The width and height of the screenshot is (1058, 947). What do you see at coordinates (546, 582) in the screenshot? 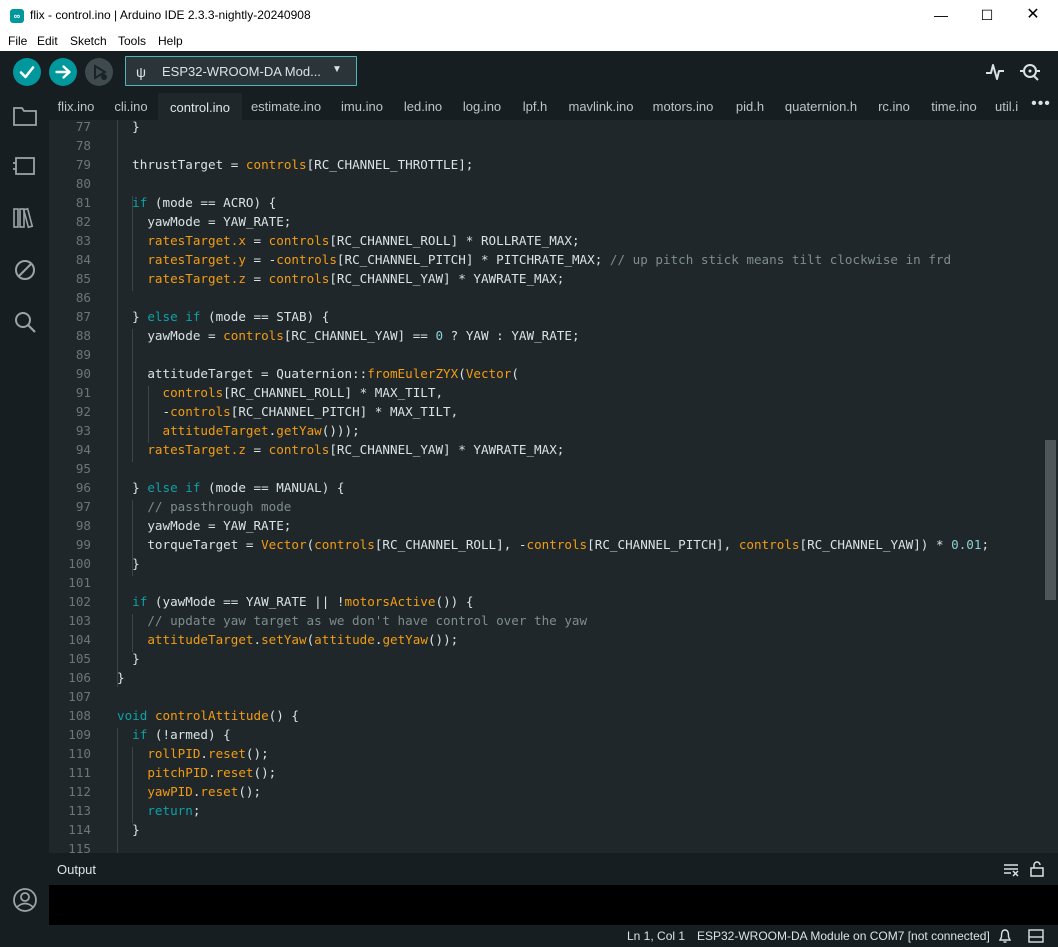
I see `code-line: 101` at bounding box center [546, 582].